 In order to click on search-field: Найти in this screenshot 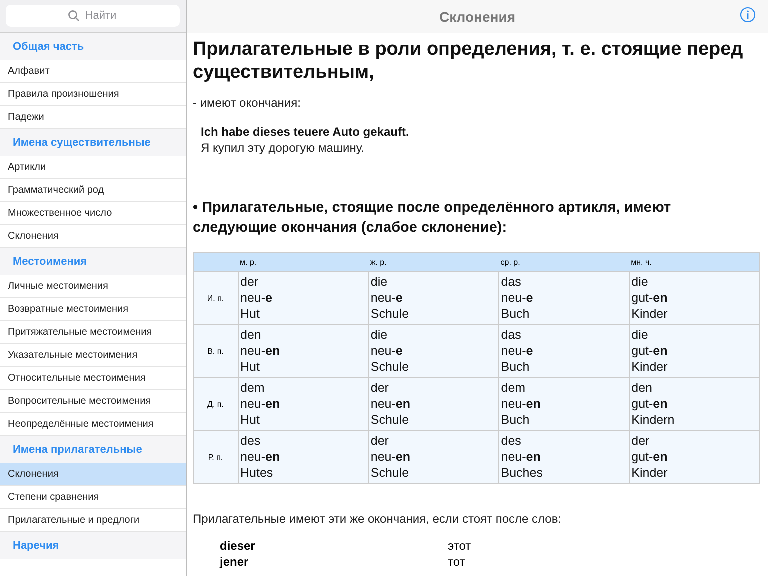, I will do `click(93, 16)`.